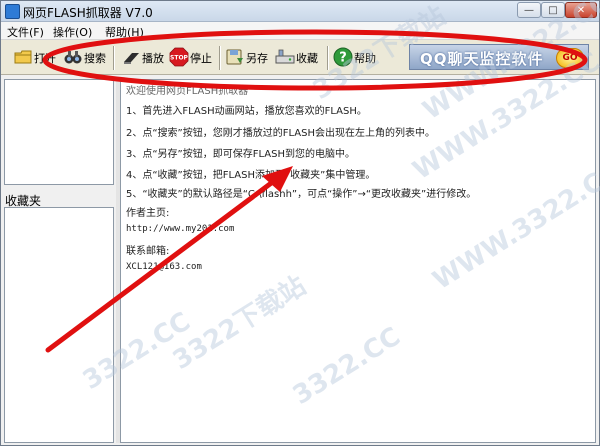 The height and width of the screenshot is (446, 600). Describe the element at coordinates (73, 57) in the screenshot. I see `binoculars-icon` at that location.